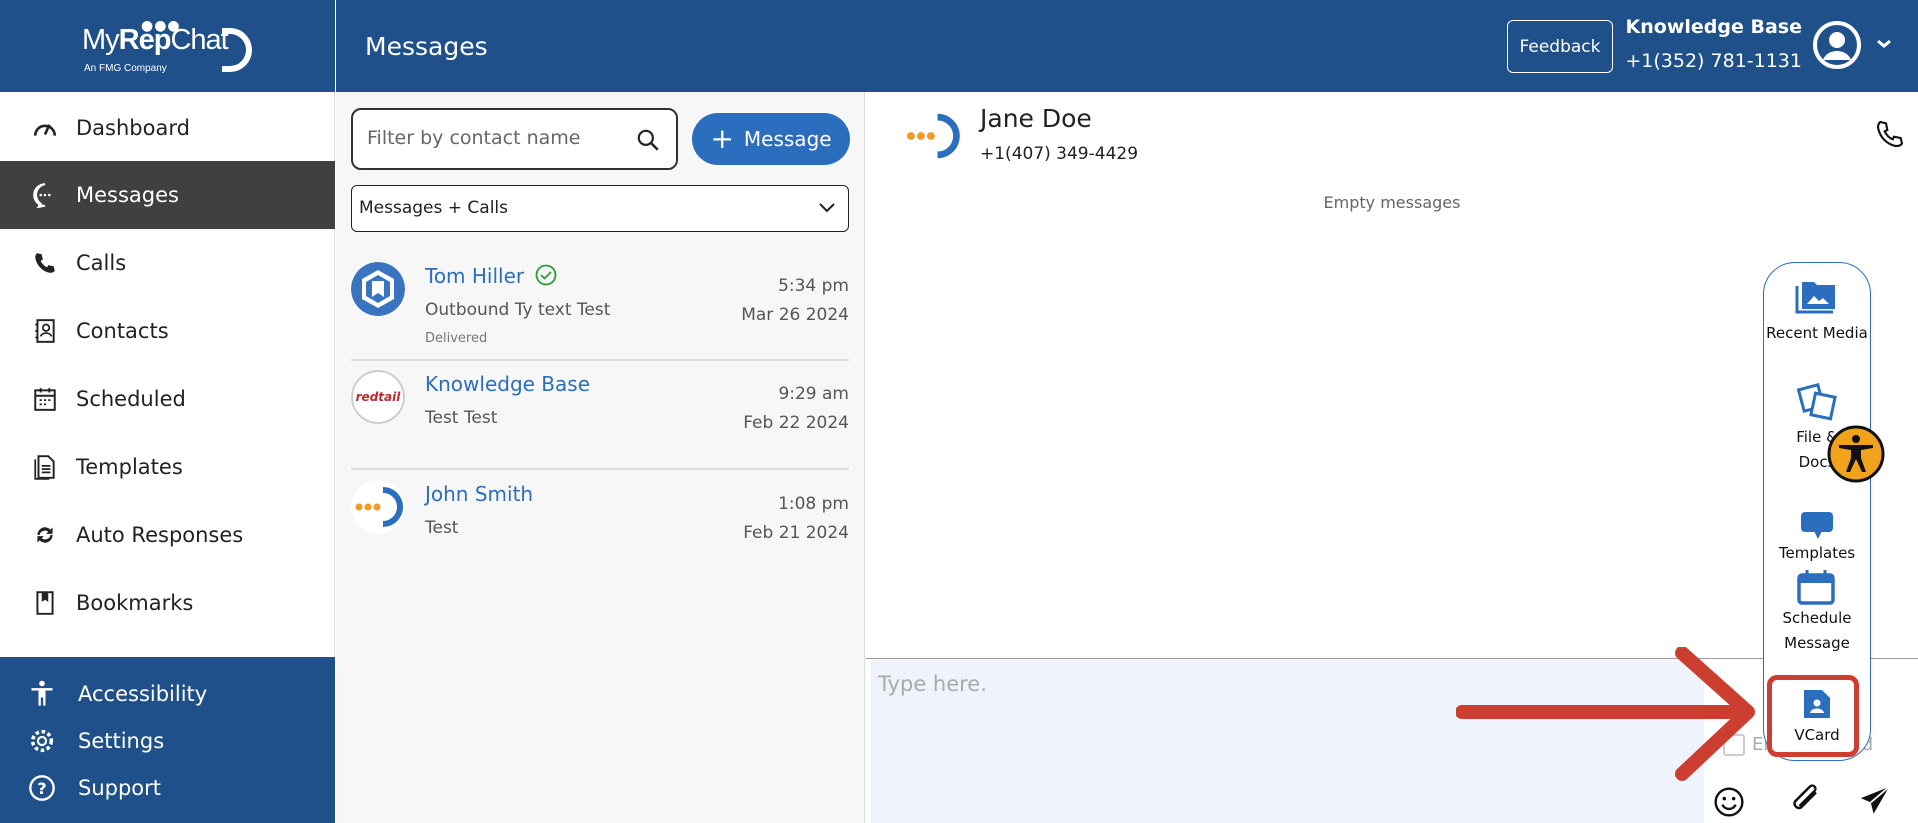 The image size is (1918, 823). Describe the element at coordinates (813, 286) in the screenshot. I see `message-time: 5:34 pm` at that location.